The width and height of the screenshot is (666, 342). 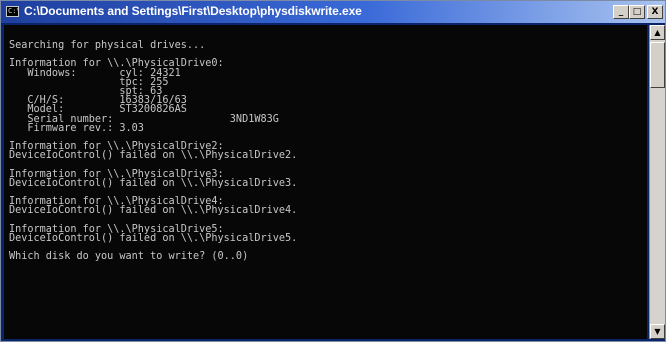 I want to click on scroll-up-button: ▲, so click(x=657, y=32).